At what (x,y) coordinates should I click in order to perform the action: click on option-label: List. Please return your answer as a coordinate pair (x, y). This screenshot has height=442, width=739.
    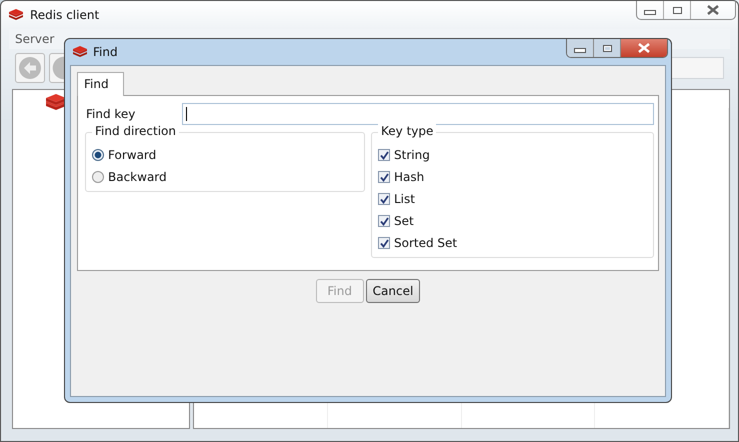
    Looking at the image, I should click on (404, 199).